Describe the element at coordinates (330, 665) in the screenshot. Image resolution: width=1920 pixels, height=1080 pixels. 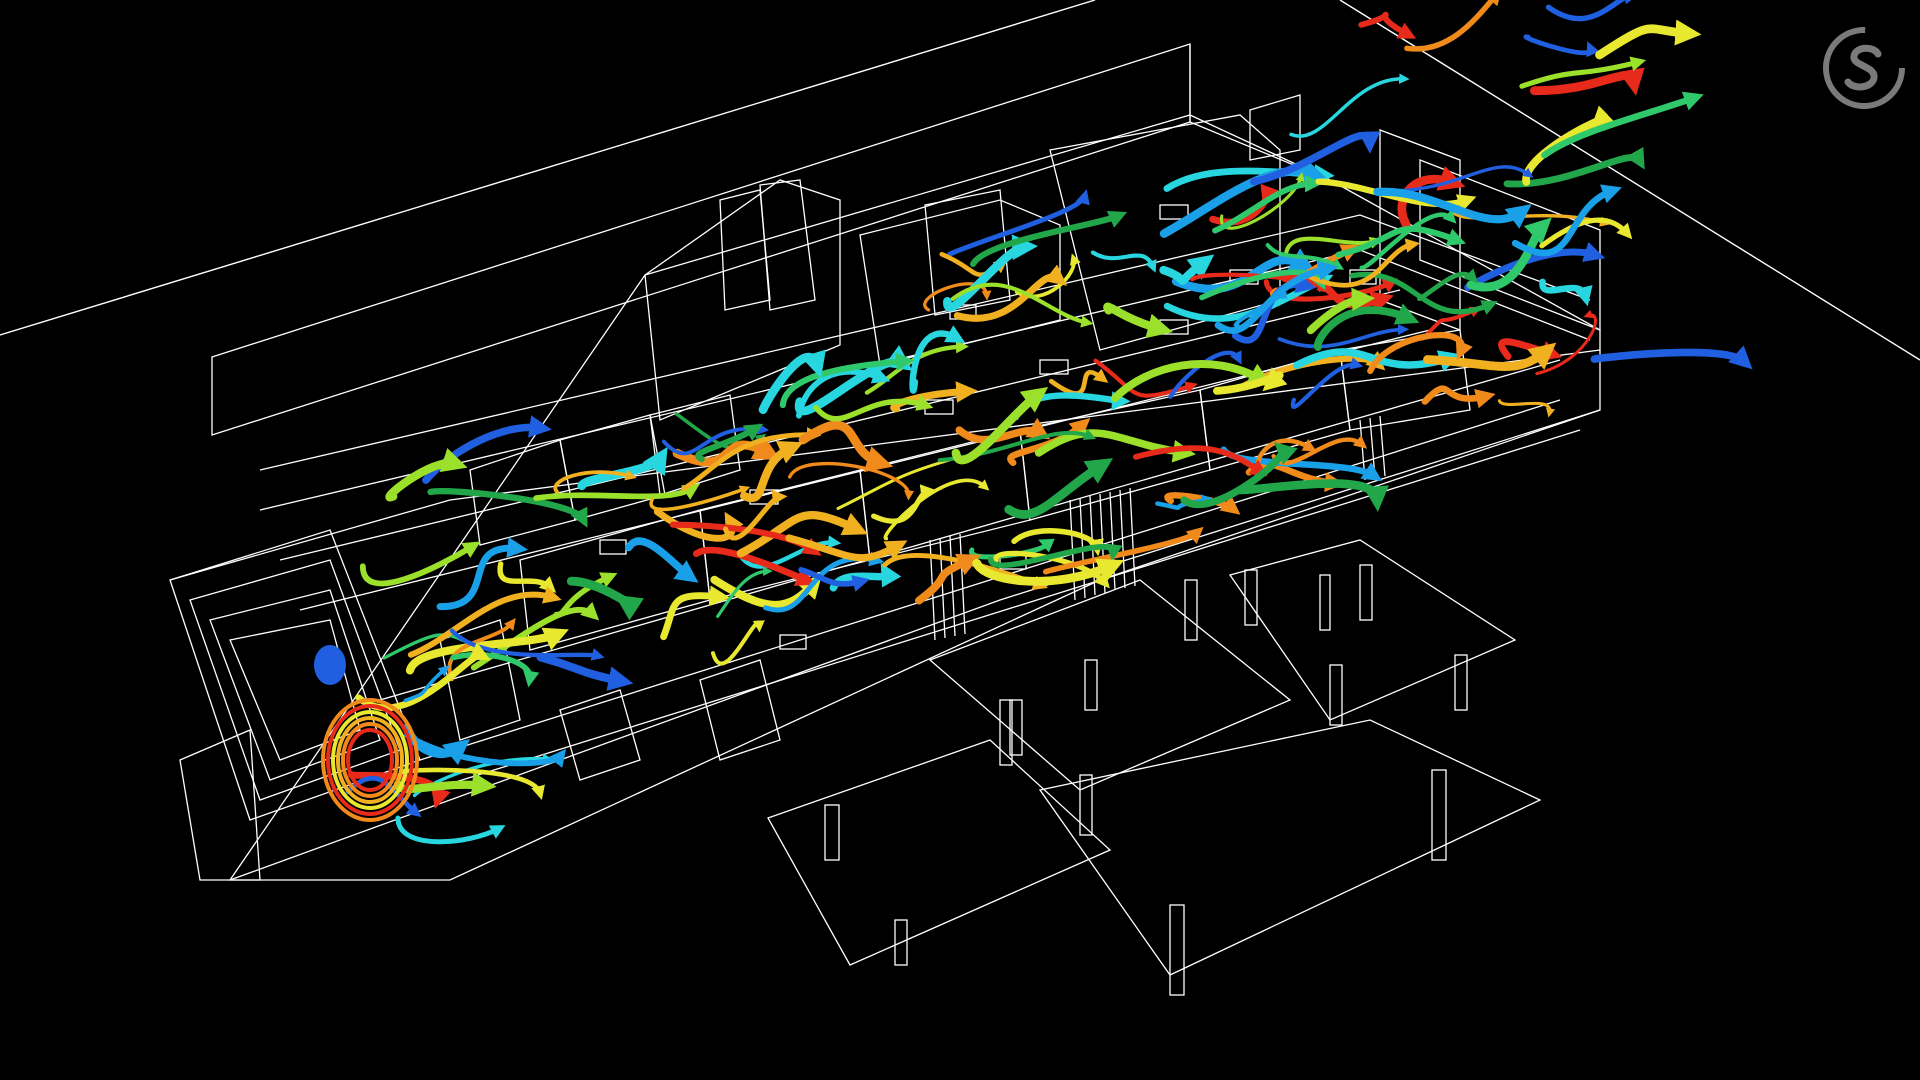
I see `inlet-blob` at that location.